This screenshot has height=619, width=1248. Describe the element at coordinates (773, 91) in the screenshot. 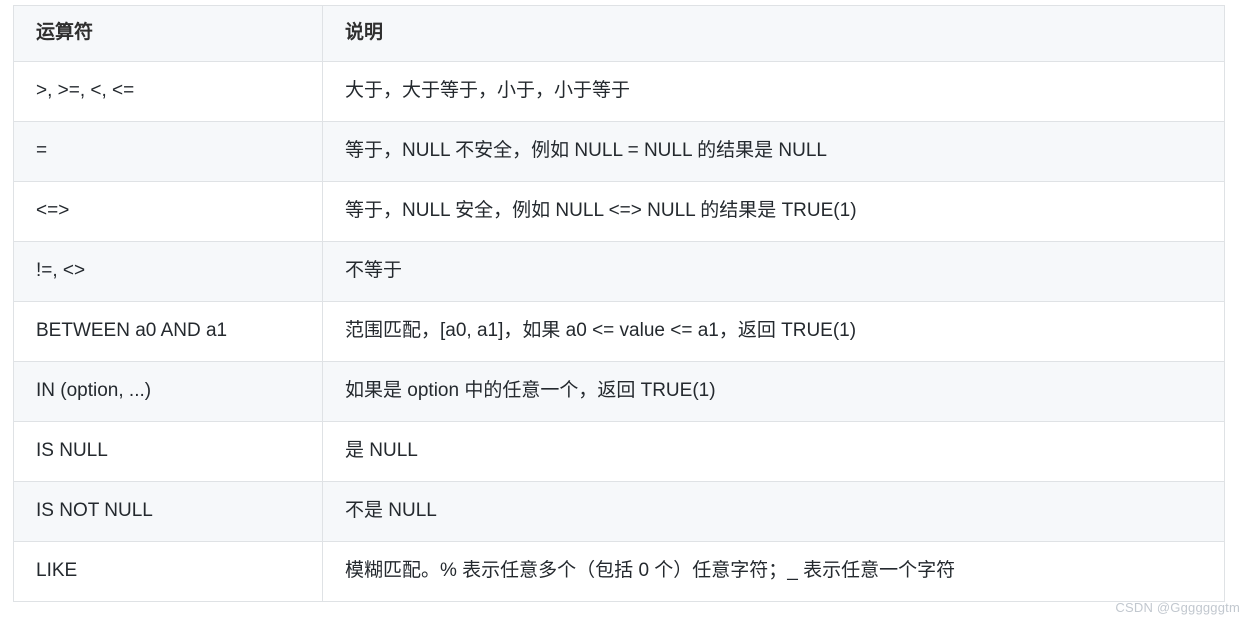

I see `cell-description: 大于，大于等于，小于，小于等于` at that location.